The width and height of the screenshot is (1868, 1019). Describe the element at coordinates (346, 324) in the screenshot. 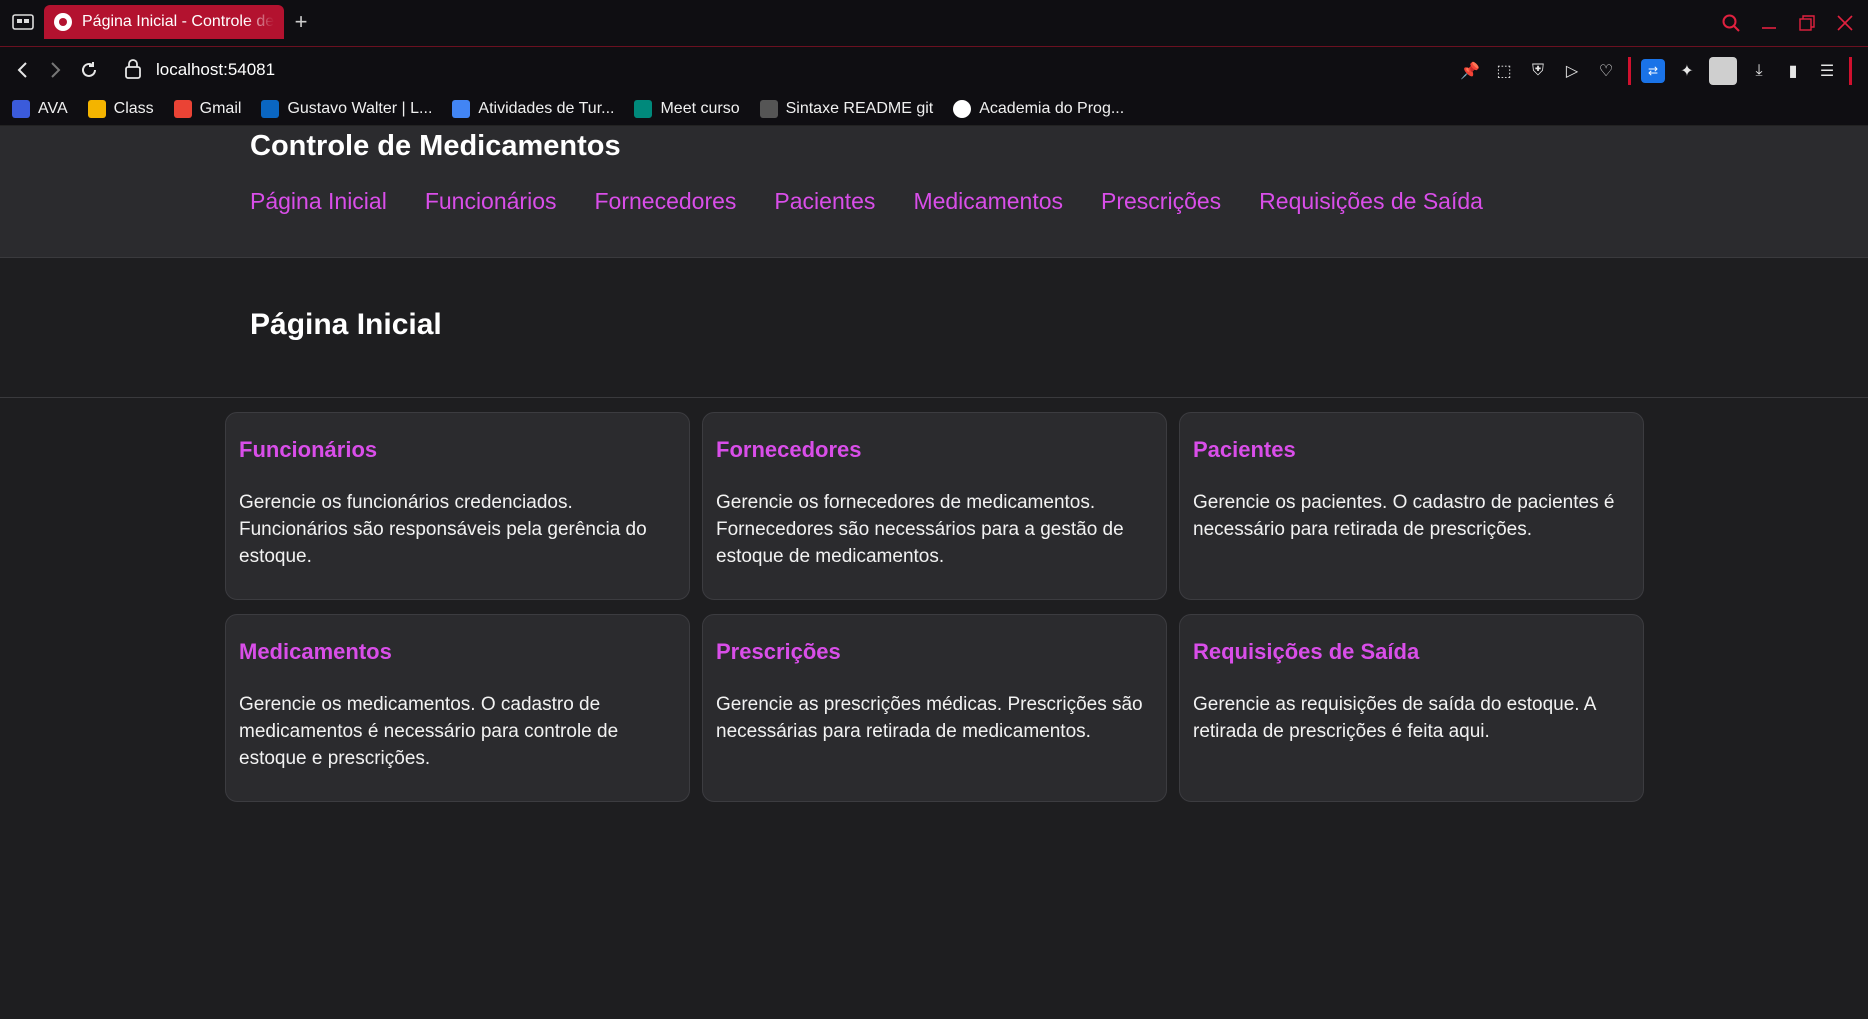

I see `page-title: Página Inicial` at that location.